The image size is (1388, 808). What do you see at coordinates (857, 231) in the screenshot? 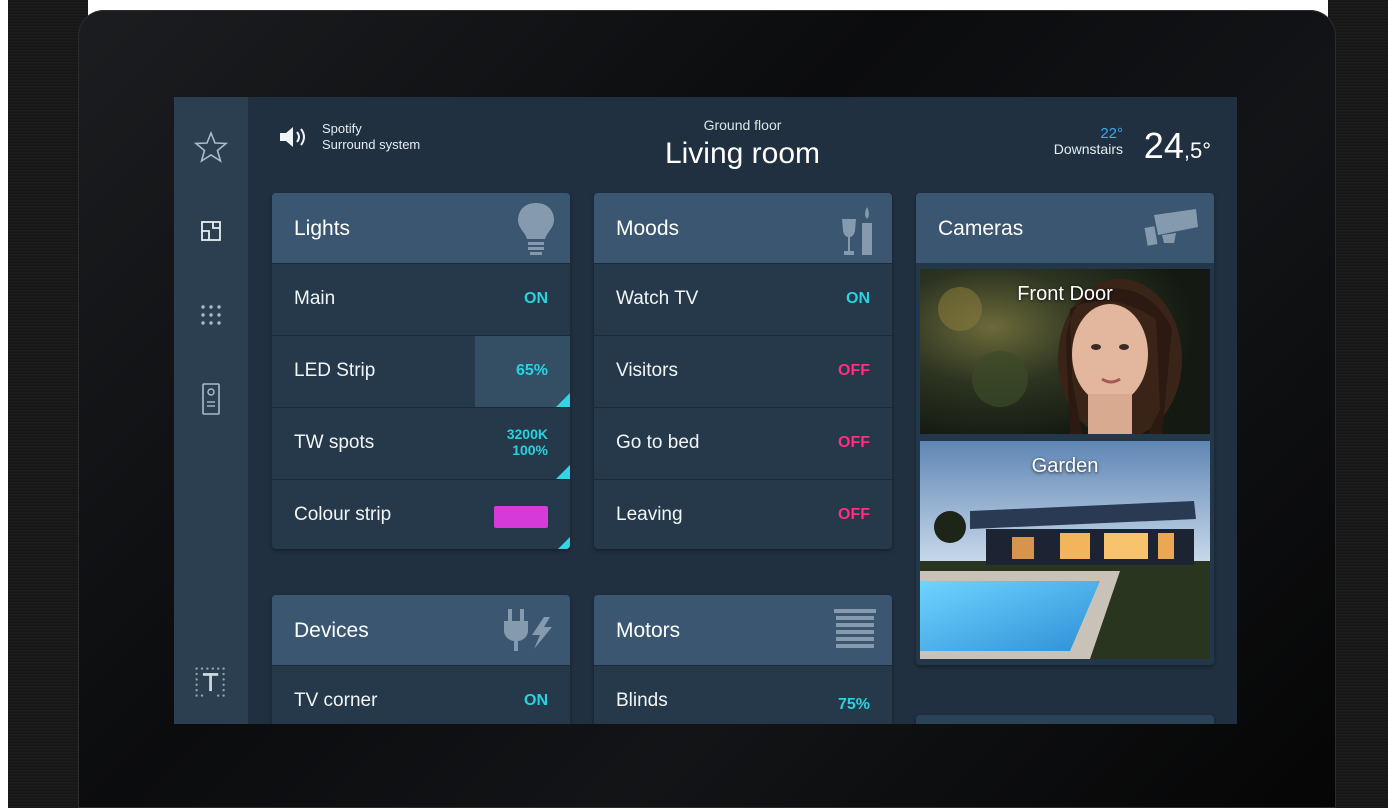
I see `wine-candle-icon` at bounding box center [857, 231].